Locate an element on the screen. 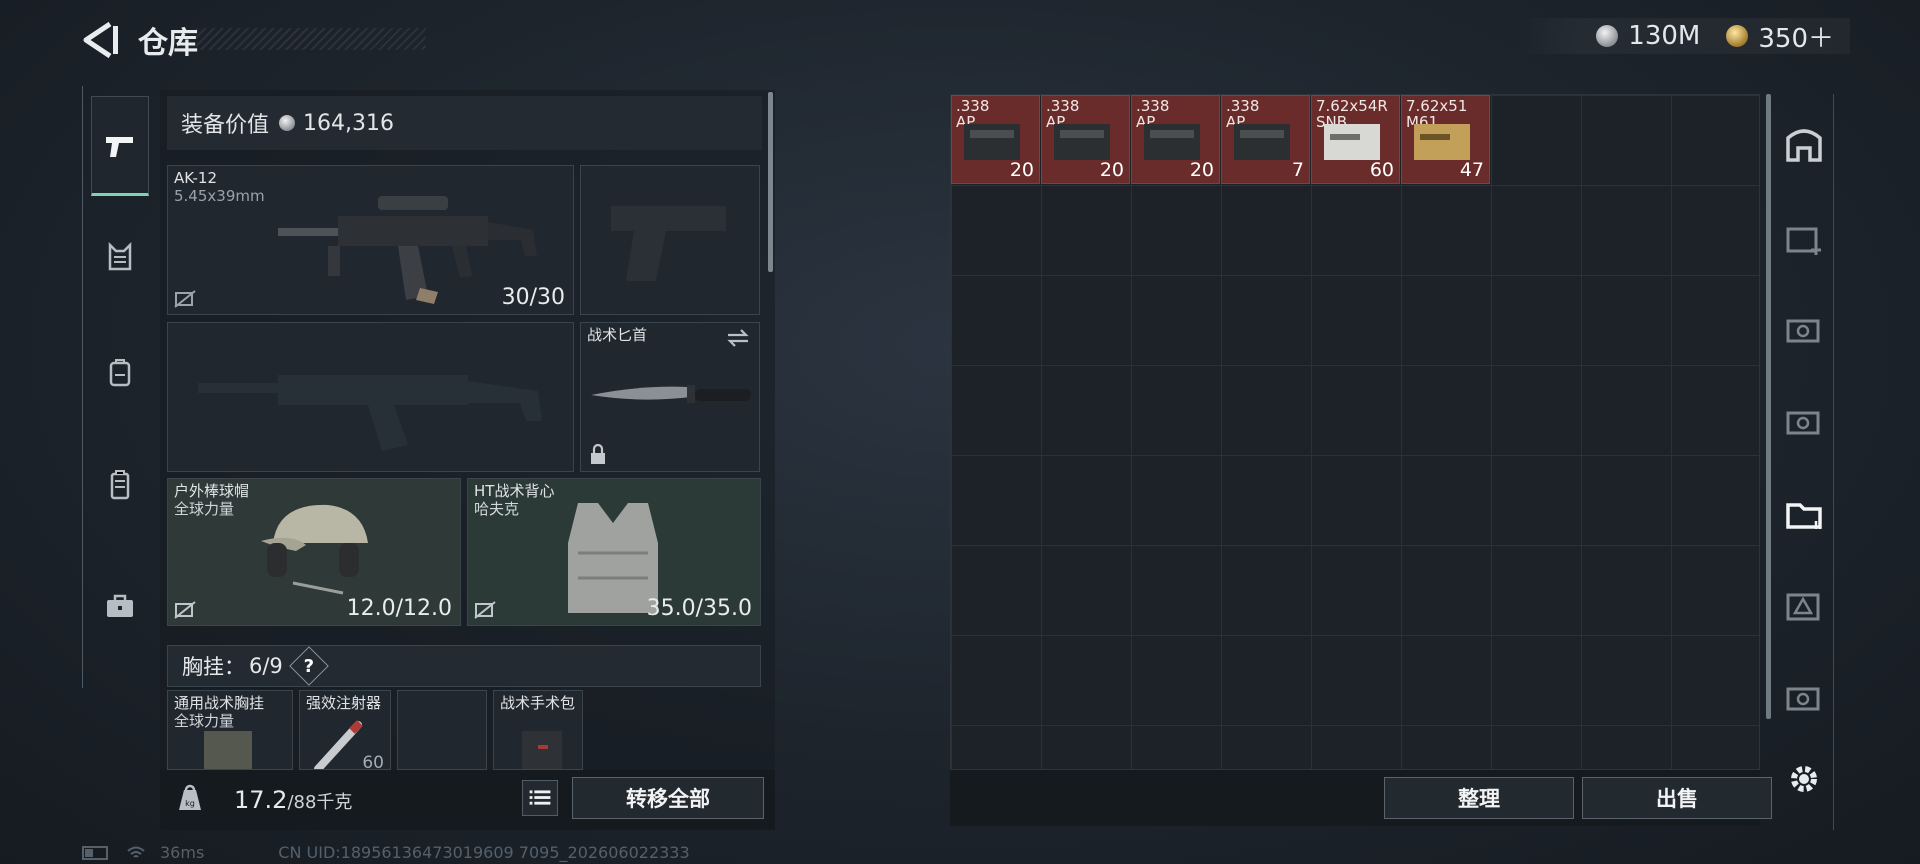 The image size is (1920, 864). storage-scrollbar is located at coordinates (1768, 406).